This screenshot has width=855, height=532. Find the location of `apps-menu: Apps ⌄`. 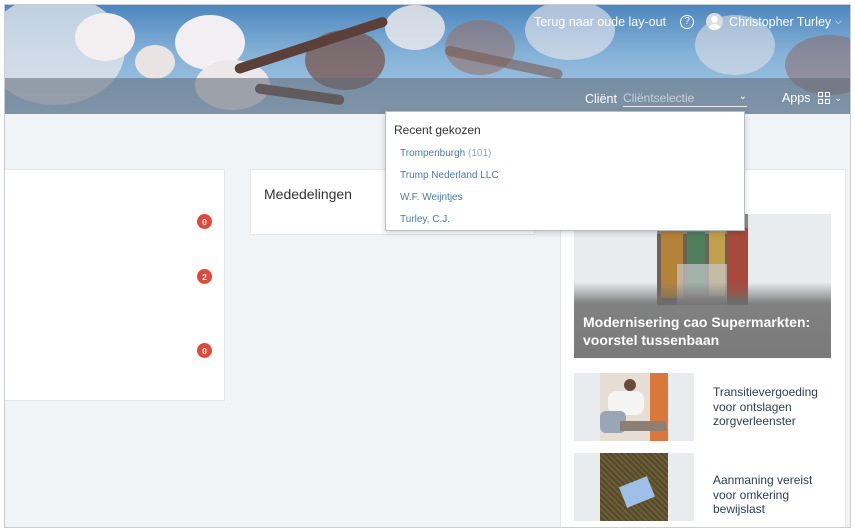

apps-menu: Apps ⌄ is located at coordinates (812, 98).